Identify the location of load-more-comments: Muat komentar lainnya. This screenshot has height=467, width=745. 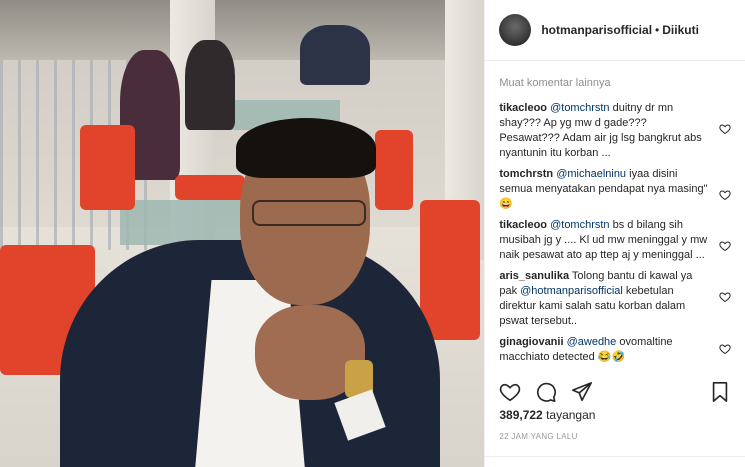
(615, 83).